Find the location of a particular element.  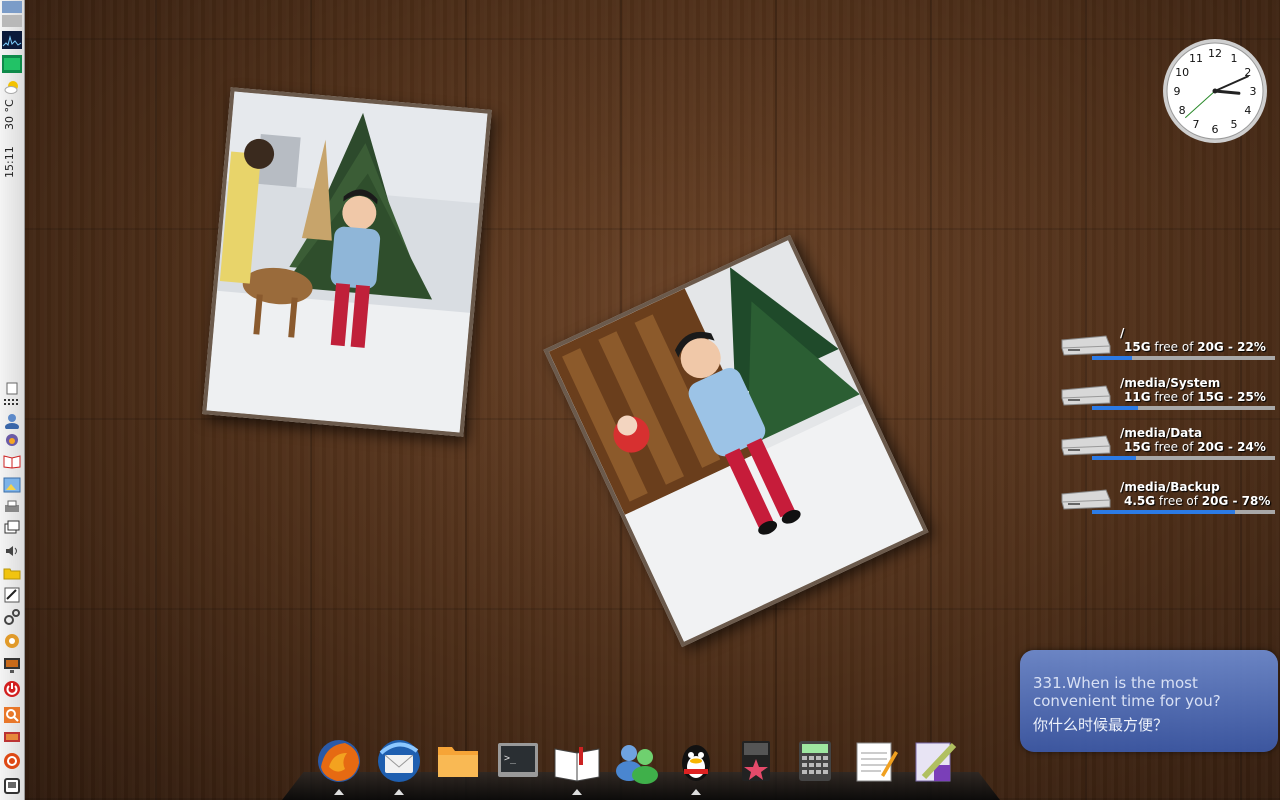

show-desktop-icon is located at coordinates (12, 388).